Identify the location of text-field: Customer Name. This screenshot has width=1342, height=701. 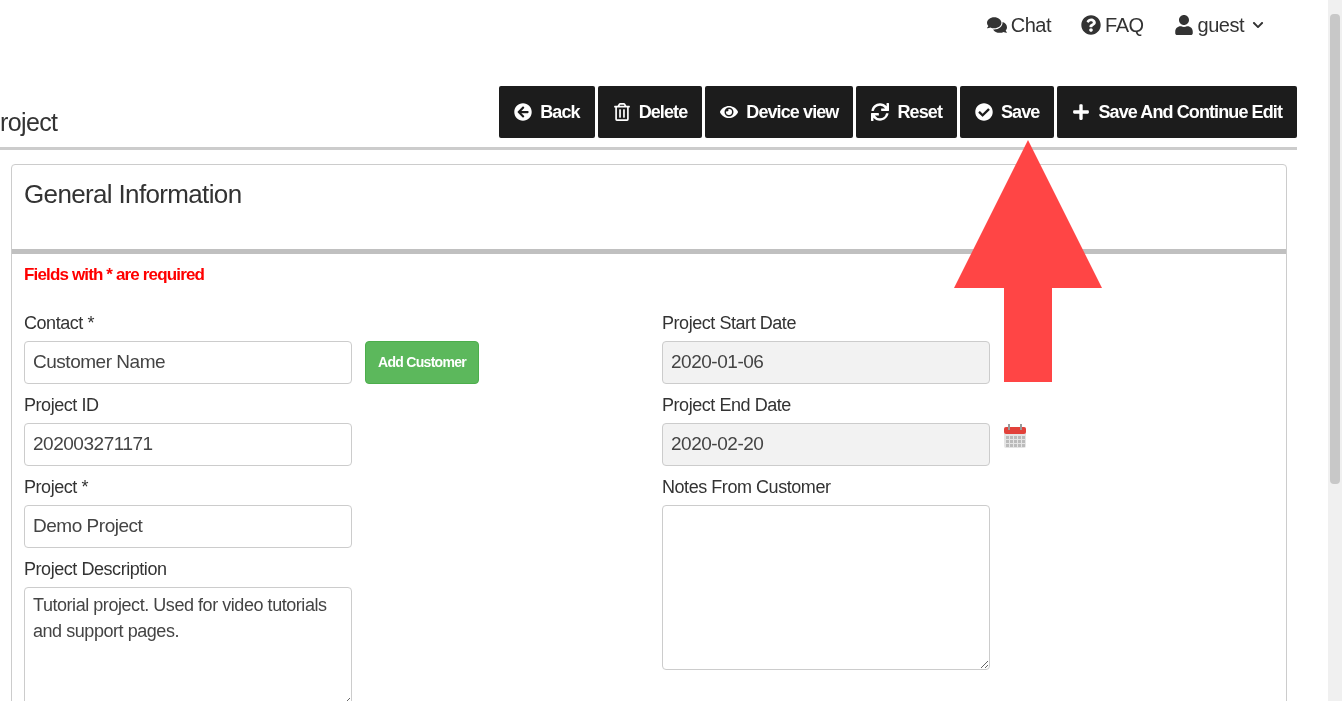
(188, 362).